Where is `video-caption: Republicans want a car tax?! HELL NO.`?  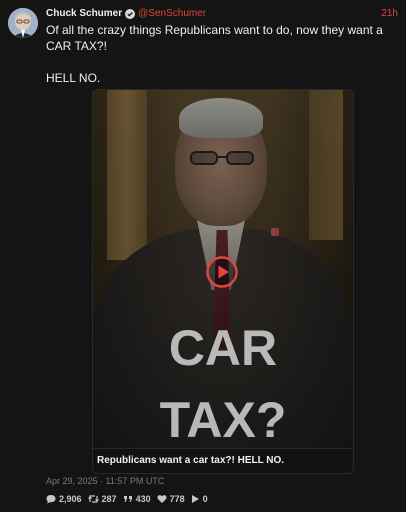 video-caption: Republicans want a car tax?! HELL NO. is located at coordinates (223, 460).